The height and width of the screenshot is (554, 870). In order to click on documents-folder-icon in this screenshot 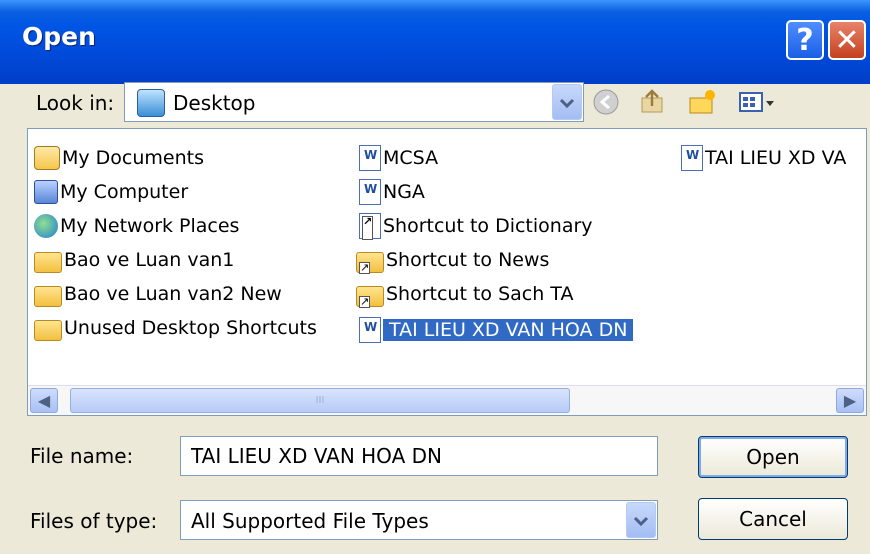, I will do `click(47, 158)`.